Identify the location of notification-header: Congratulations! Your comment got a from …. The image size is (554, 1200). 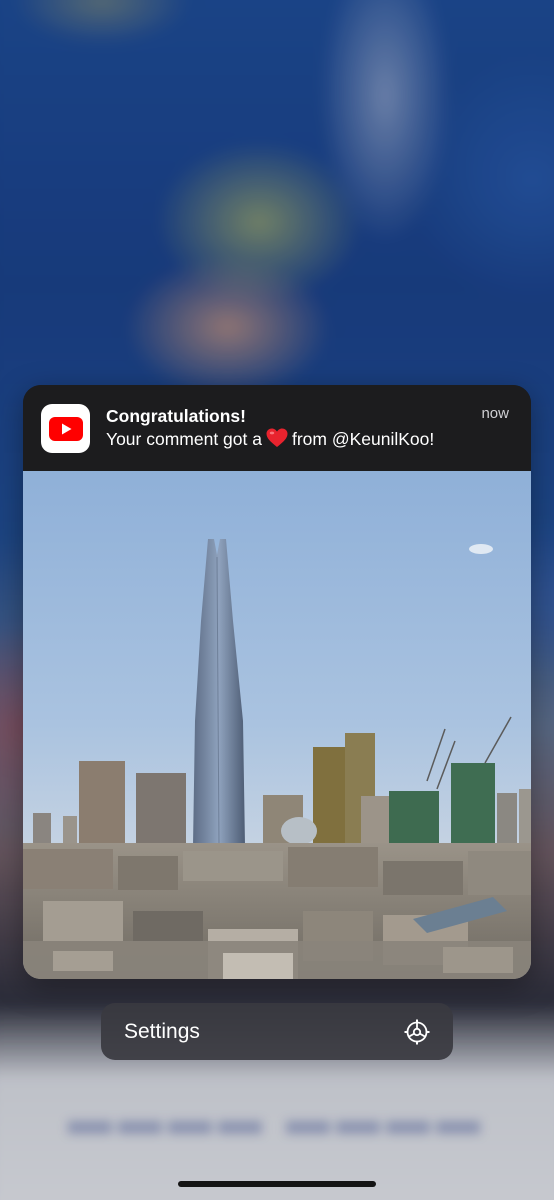
(277, 428).